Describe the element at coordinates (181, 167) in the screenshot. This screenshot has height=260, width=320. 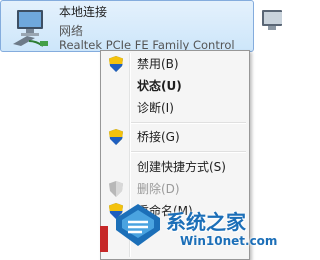
I see `menu-item-label: 创建快捷方式(S)` at that location.